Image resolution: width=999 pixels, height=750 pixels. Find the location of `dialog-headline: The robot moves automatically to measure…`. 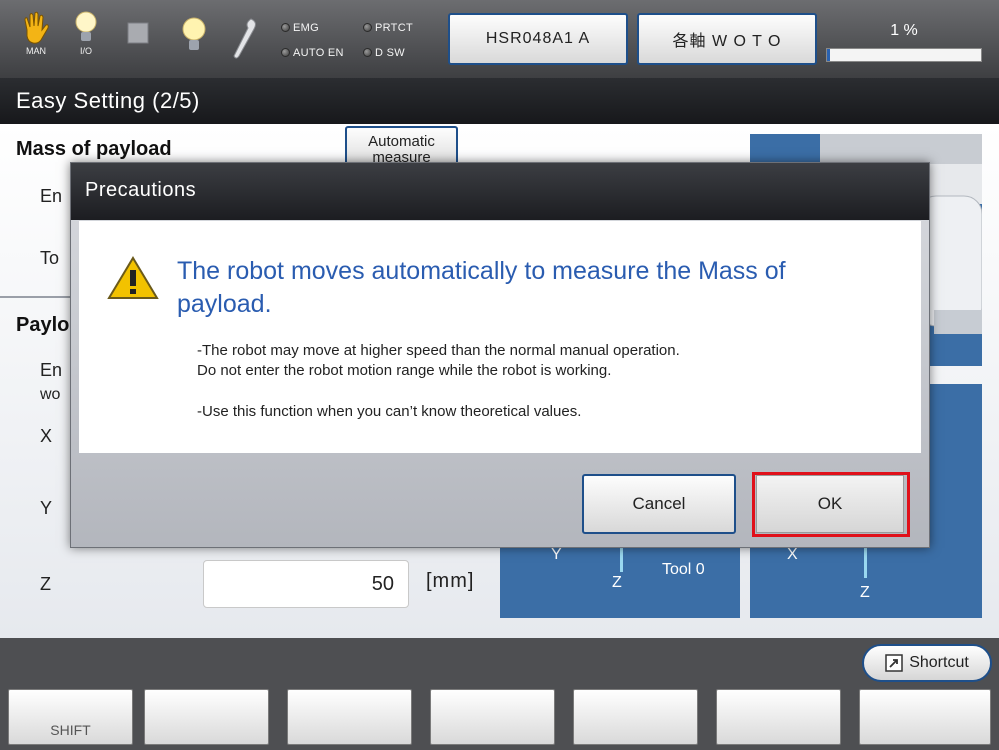

dialog-headline: The robot moves automatically to measure… is located at coordinates (481, 287).